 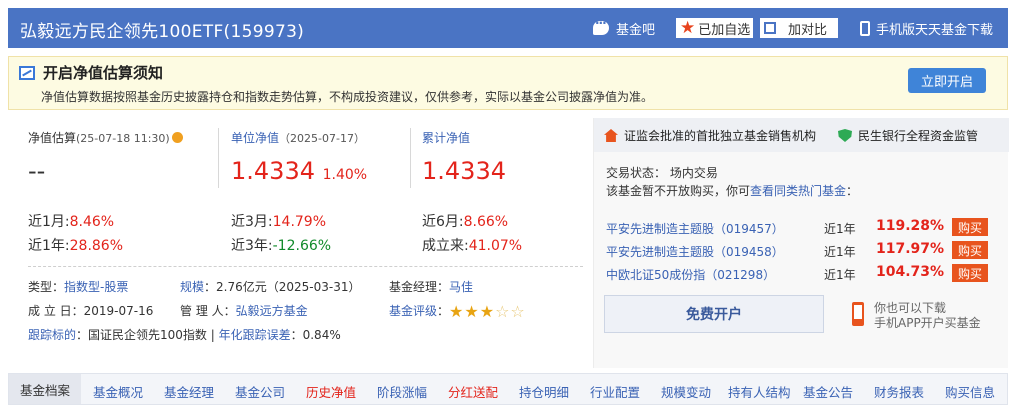 I want to click on favorite-label: 已加自选, so click(x=724, y=30).